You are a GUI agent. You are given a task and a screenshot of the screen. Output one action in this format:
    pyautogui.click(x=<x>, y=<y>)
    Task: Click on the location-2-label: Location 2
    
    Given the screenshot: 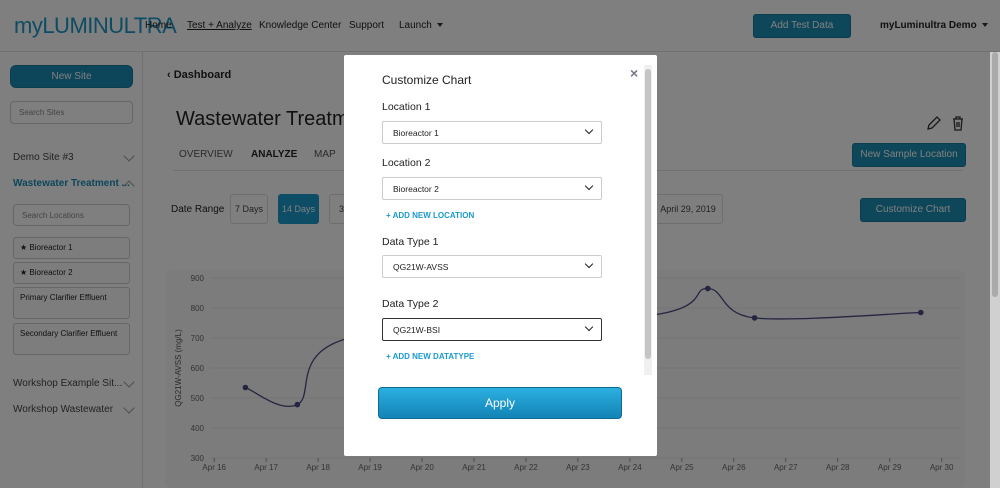 What is the action you would take?
    pyautogui.click(x=406, y=163)
    